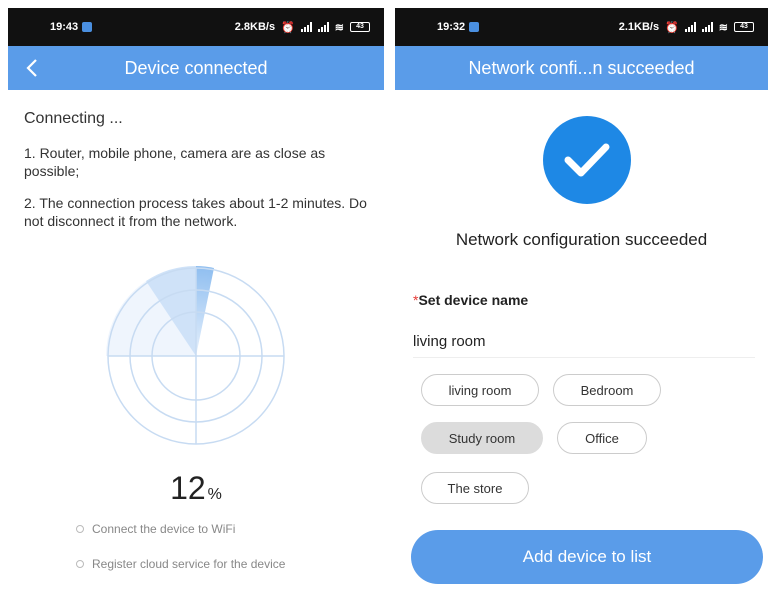 Image resolution: width=768 pixels, height=589 pixels. What do you see at coordinates (180, 564) in the screenshot?
I see `step-register-cloud: Register cloud service for the device` at bounding box center [180, 564].